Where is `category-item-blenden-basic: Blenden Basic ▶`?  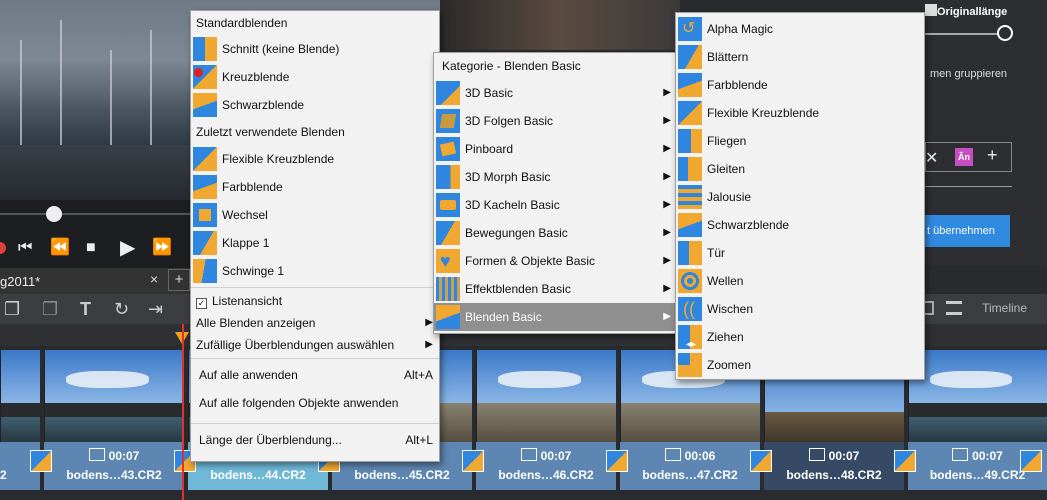
category-item-blenden-basic: Blenden Basic ▶ is located at coordinates (555, 317).